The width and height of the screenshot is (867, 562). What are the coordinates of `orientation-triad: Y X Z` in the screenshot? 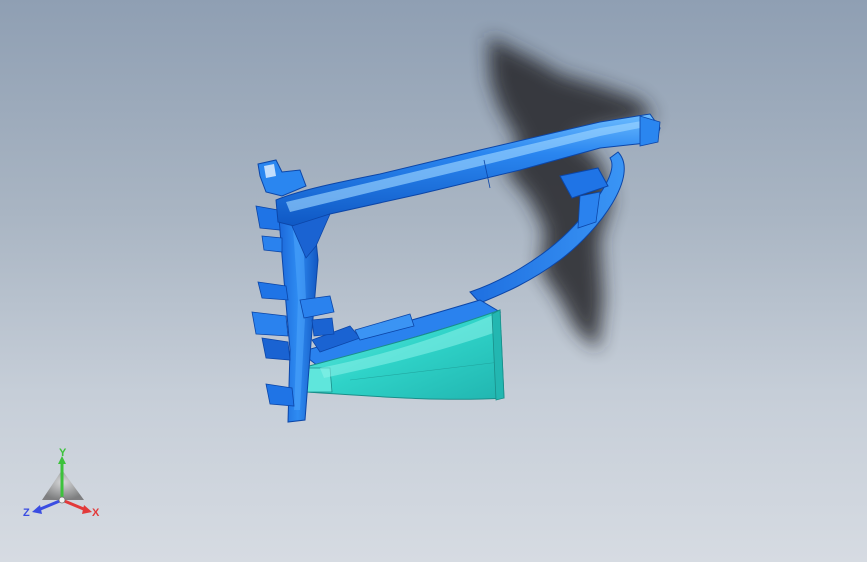 It's located at (64, 484).